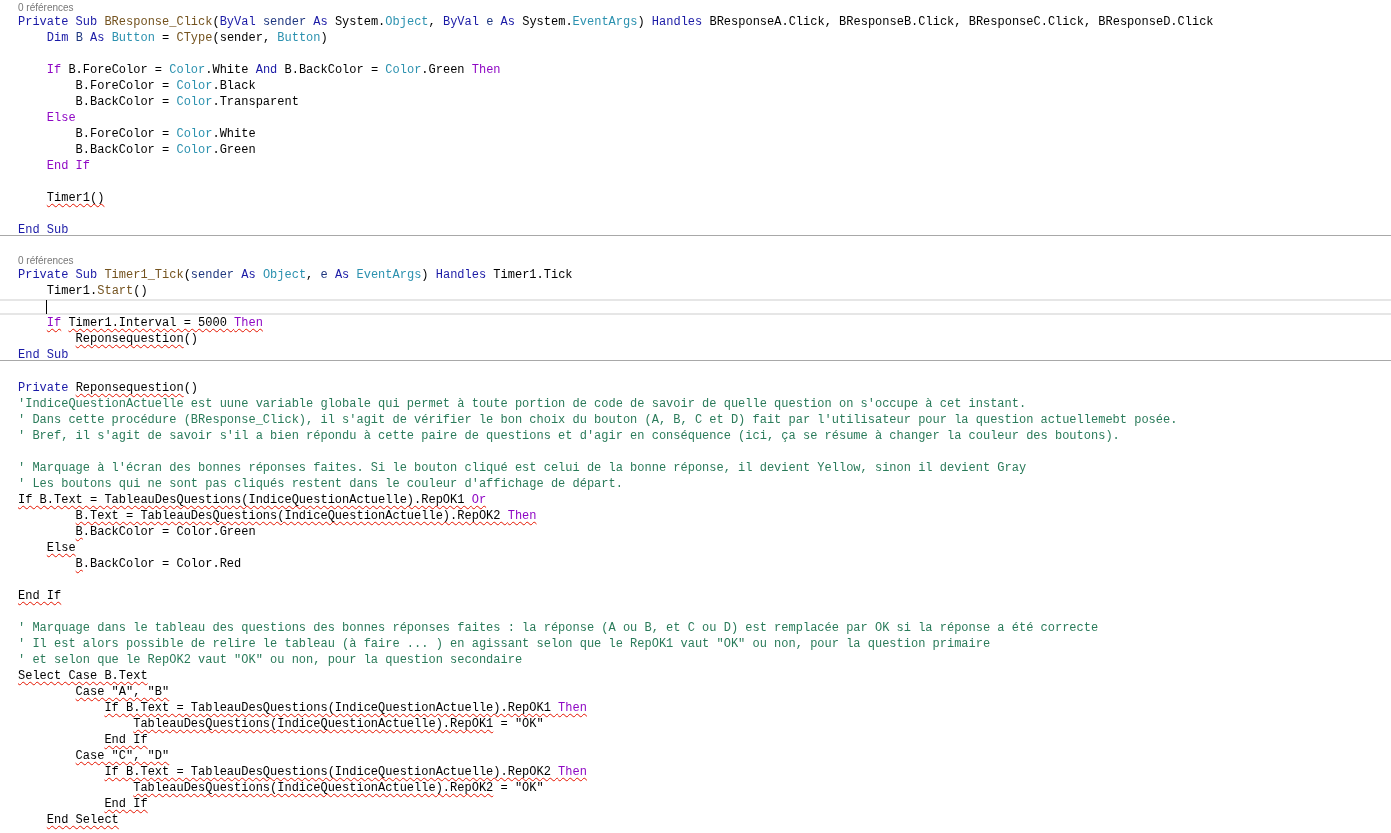  I want to click on code-line: B.ForeColor = Color.Black, so click(165, 86).